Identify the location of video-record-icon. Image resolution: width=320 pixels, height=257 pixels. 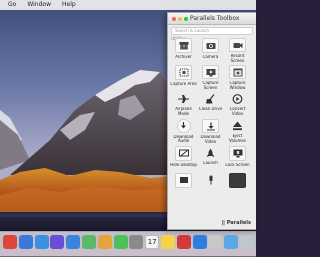
(237, 45).